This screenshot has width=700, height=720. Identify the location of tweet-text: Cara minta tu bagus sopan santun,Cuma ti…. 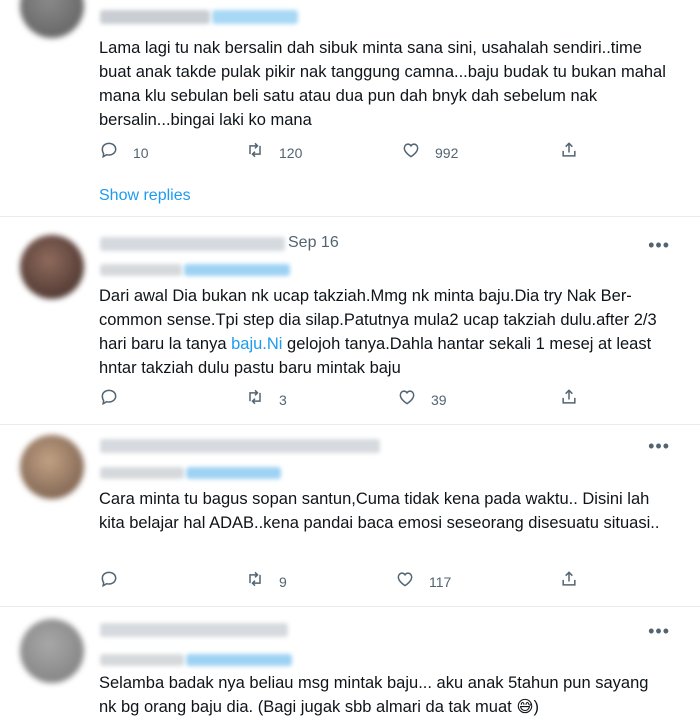
(379, 511).